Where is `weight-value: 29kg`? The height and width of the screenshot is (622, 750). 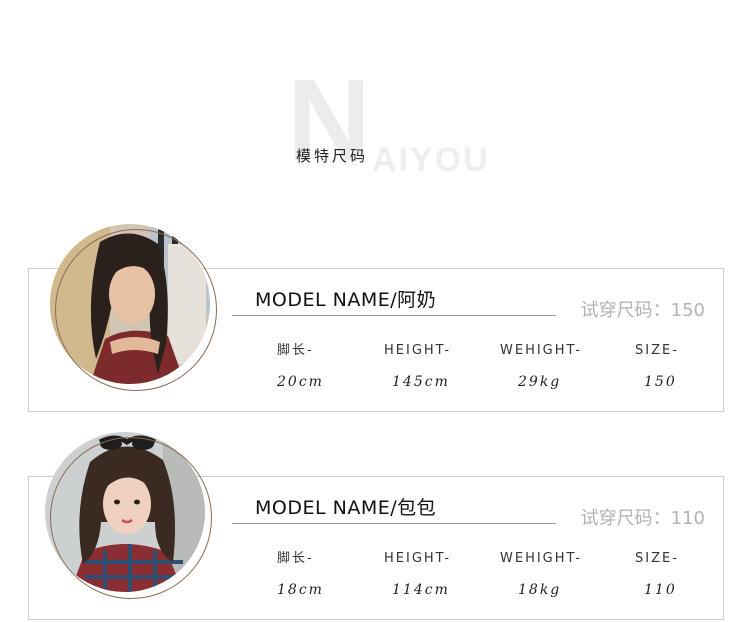 weight-value: 29kg is located at coordinates (540, 382).